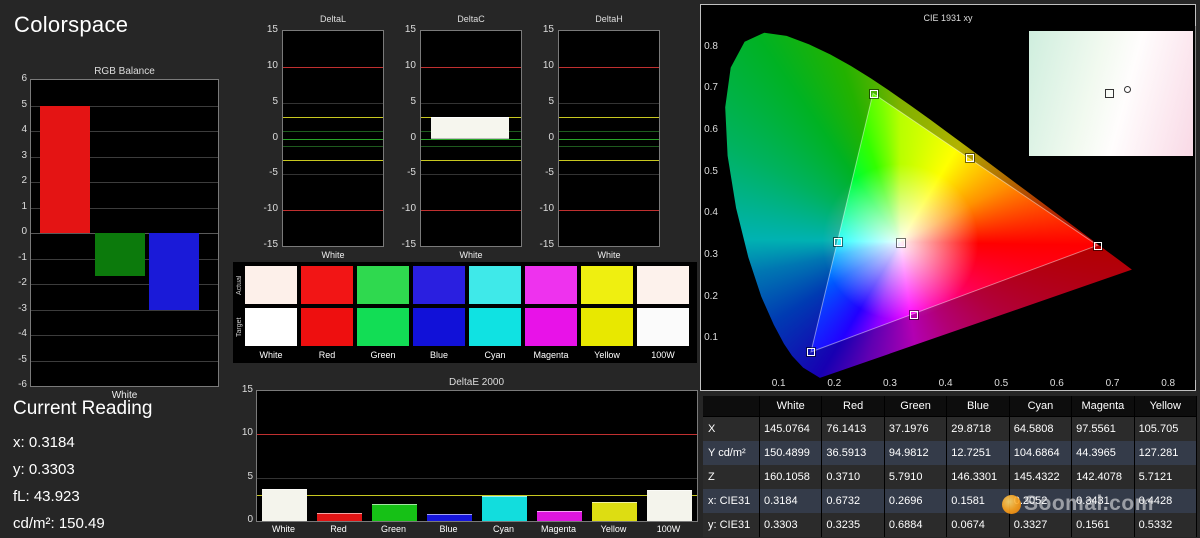  I want to click on swatch-target-100w, so click(663, 327).